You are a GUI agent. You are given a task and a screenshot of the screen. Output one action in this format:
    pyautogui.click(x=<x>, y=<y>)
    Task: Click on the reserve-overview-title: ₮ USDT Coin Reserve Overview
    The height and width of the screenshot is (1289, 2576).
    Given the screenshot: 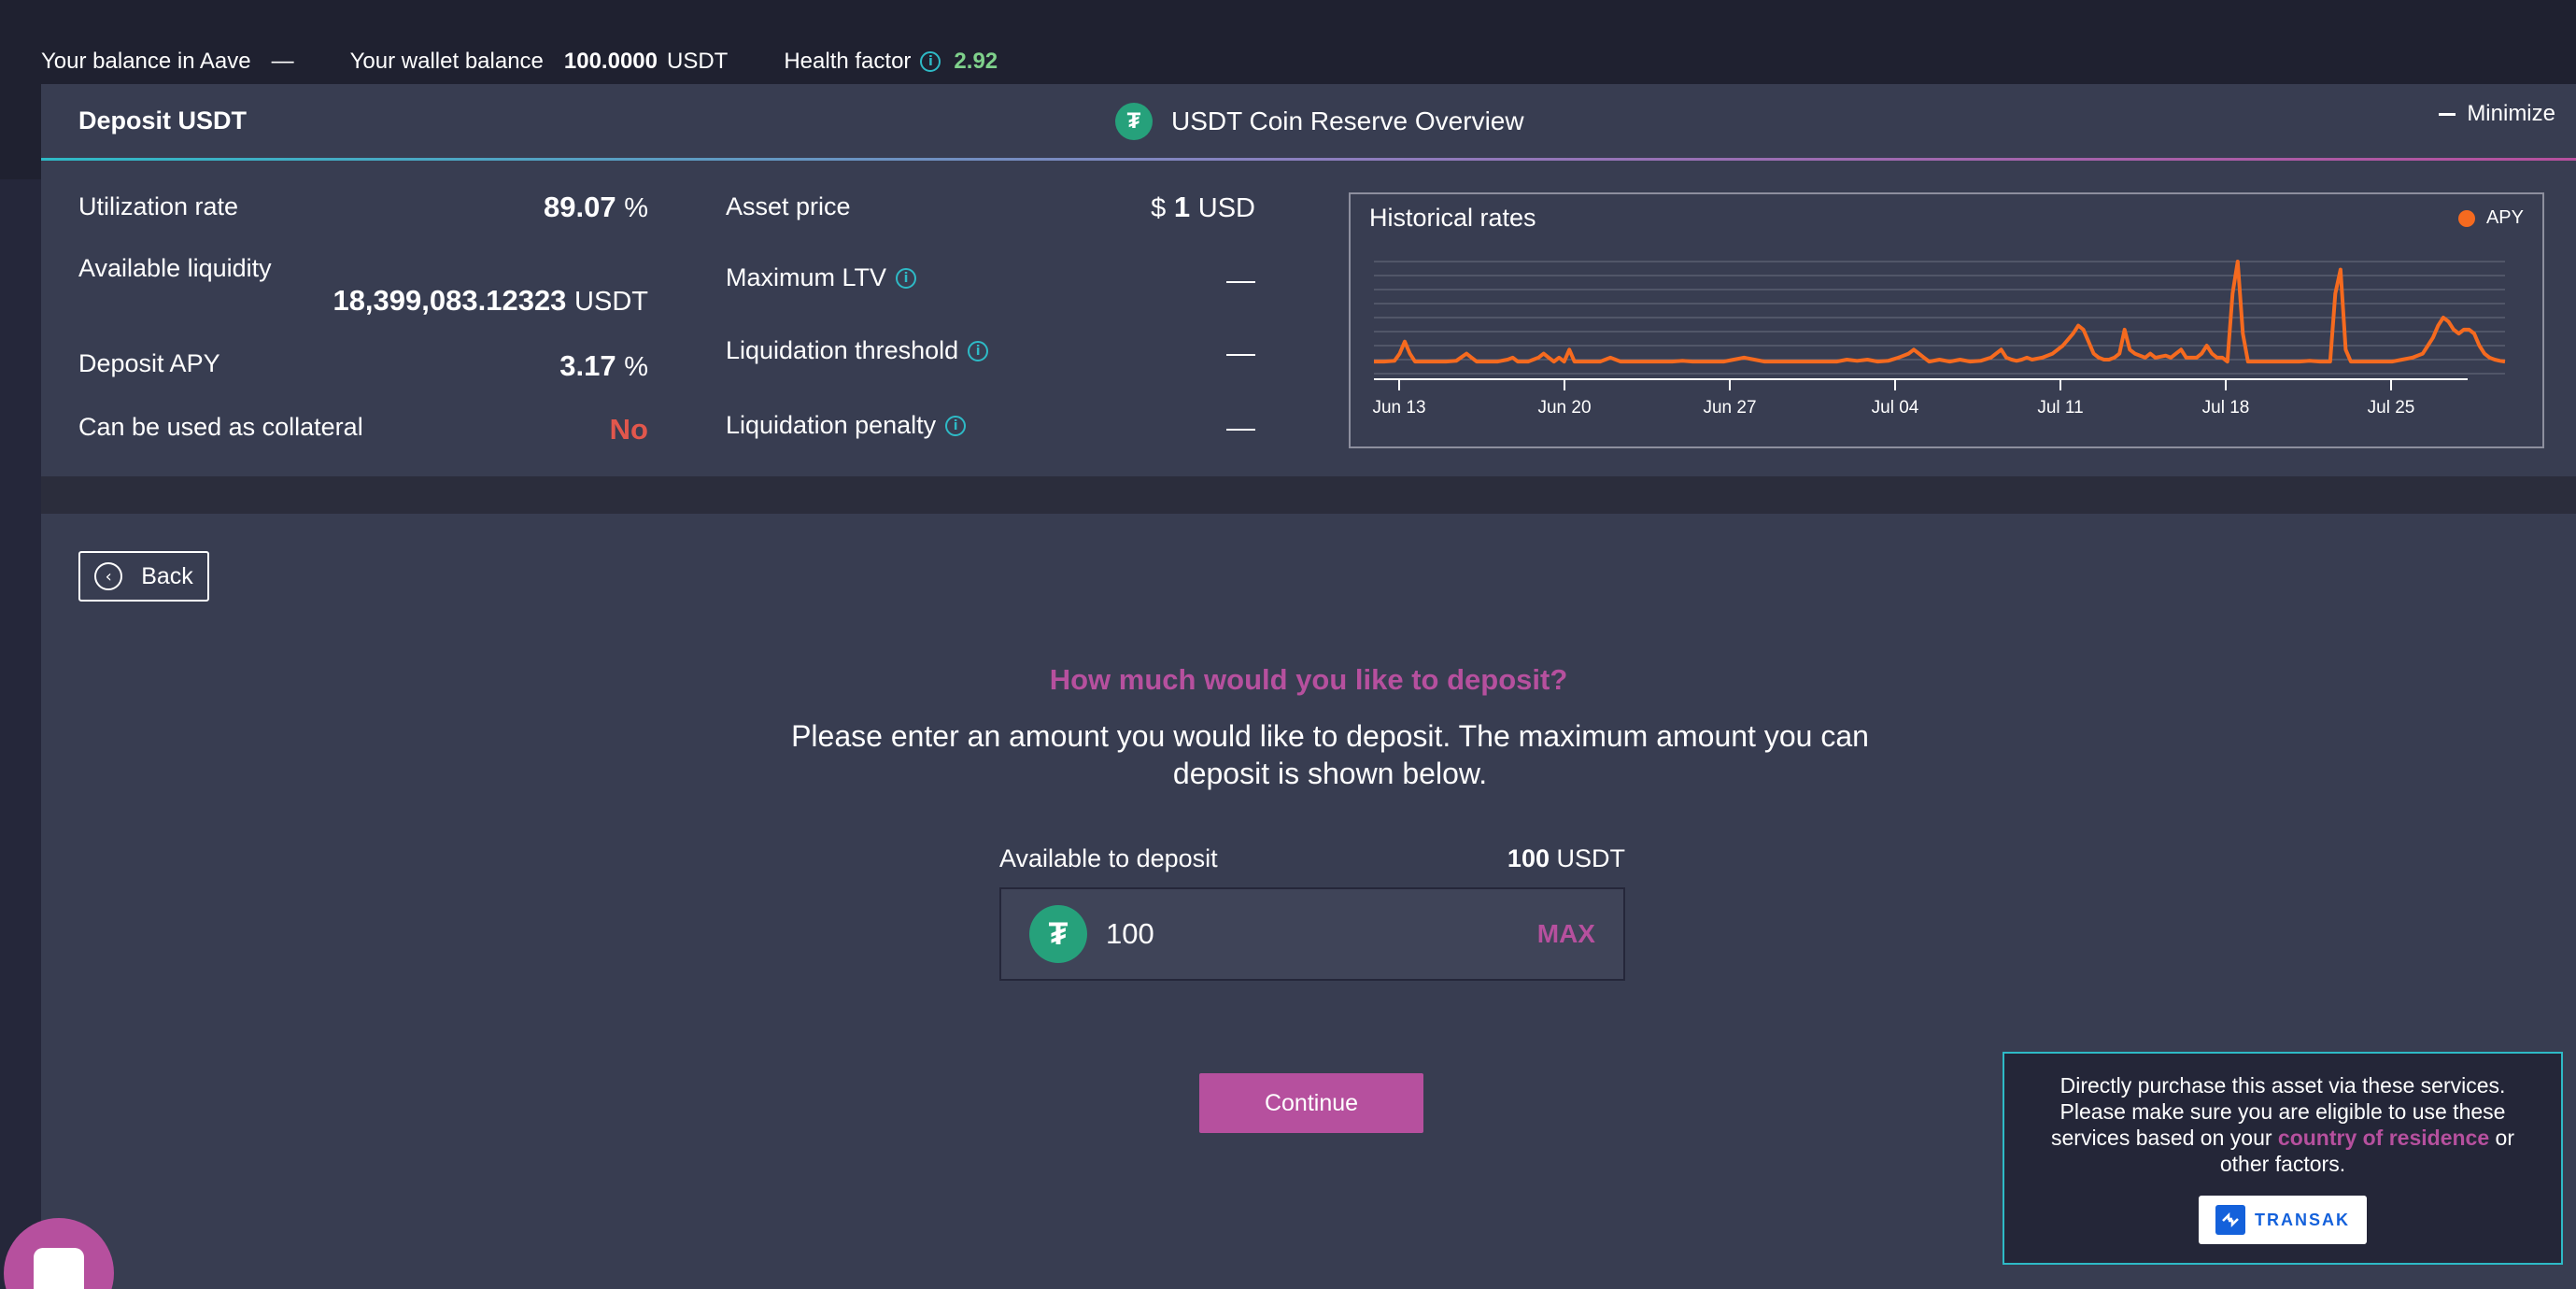 What is the action you would take?
    pyautogui.click(x=1319, y=122)
    